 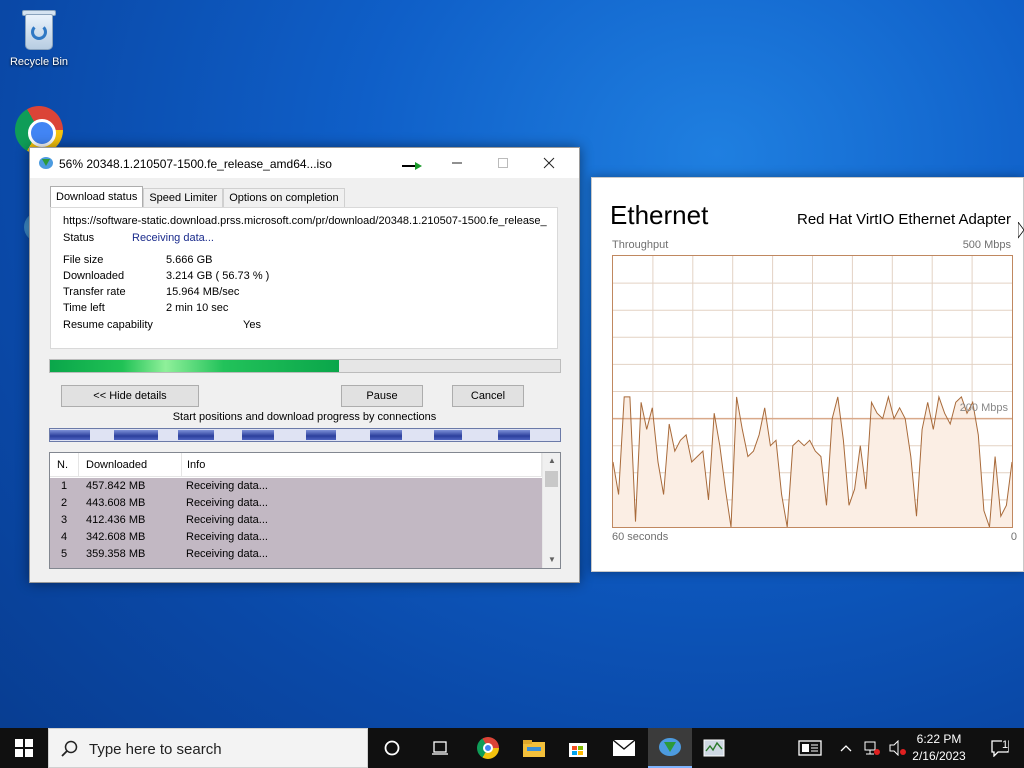 I want to click on windows-logo-icon, so click(x=24, y=748).